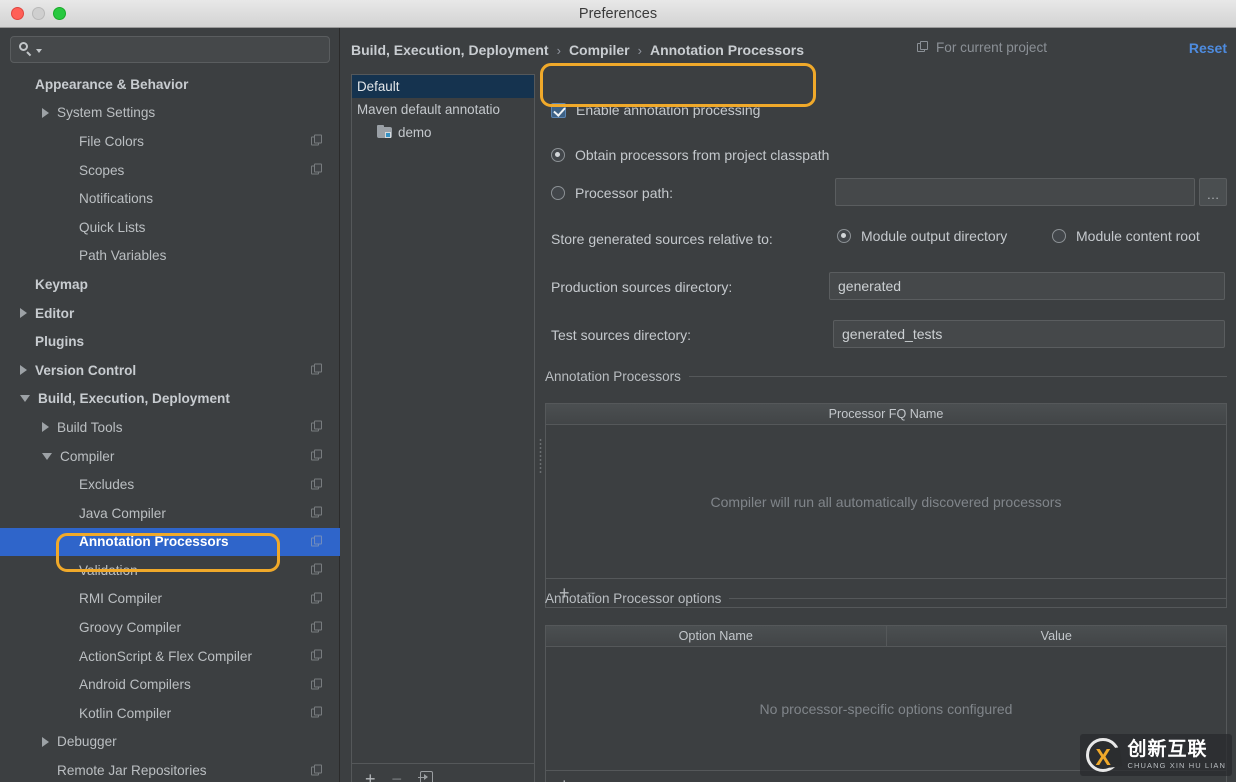  Describe the element at coordinates (170, 227) in the screenshot. I see `sidebar-item-quick-lists: Quick Lists` at that location.